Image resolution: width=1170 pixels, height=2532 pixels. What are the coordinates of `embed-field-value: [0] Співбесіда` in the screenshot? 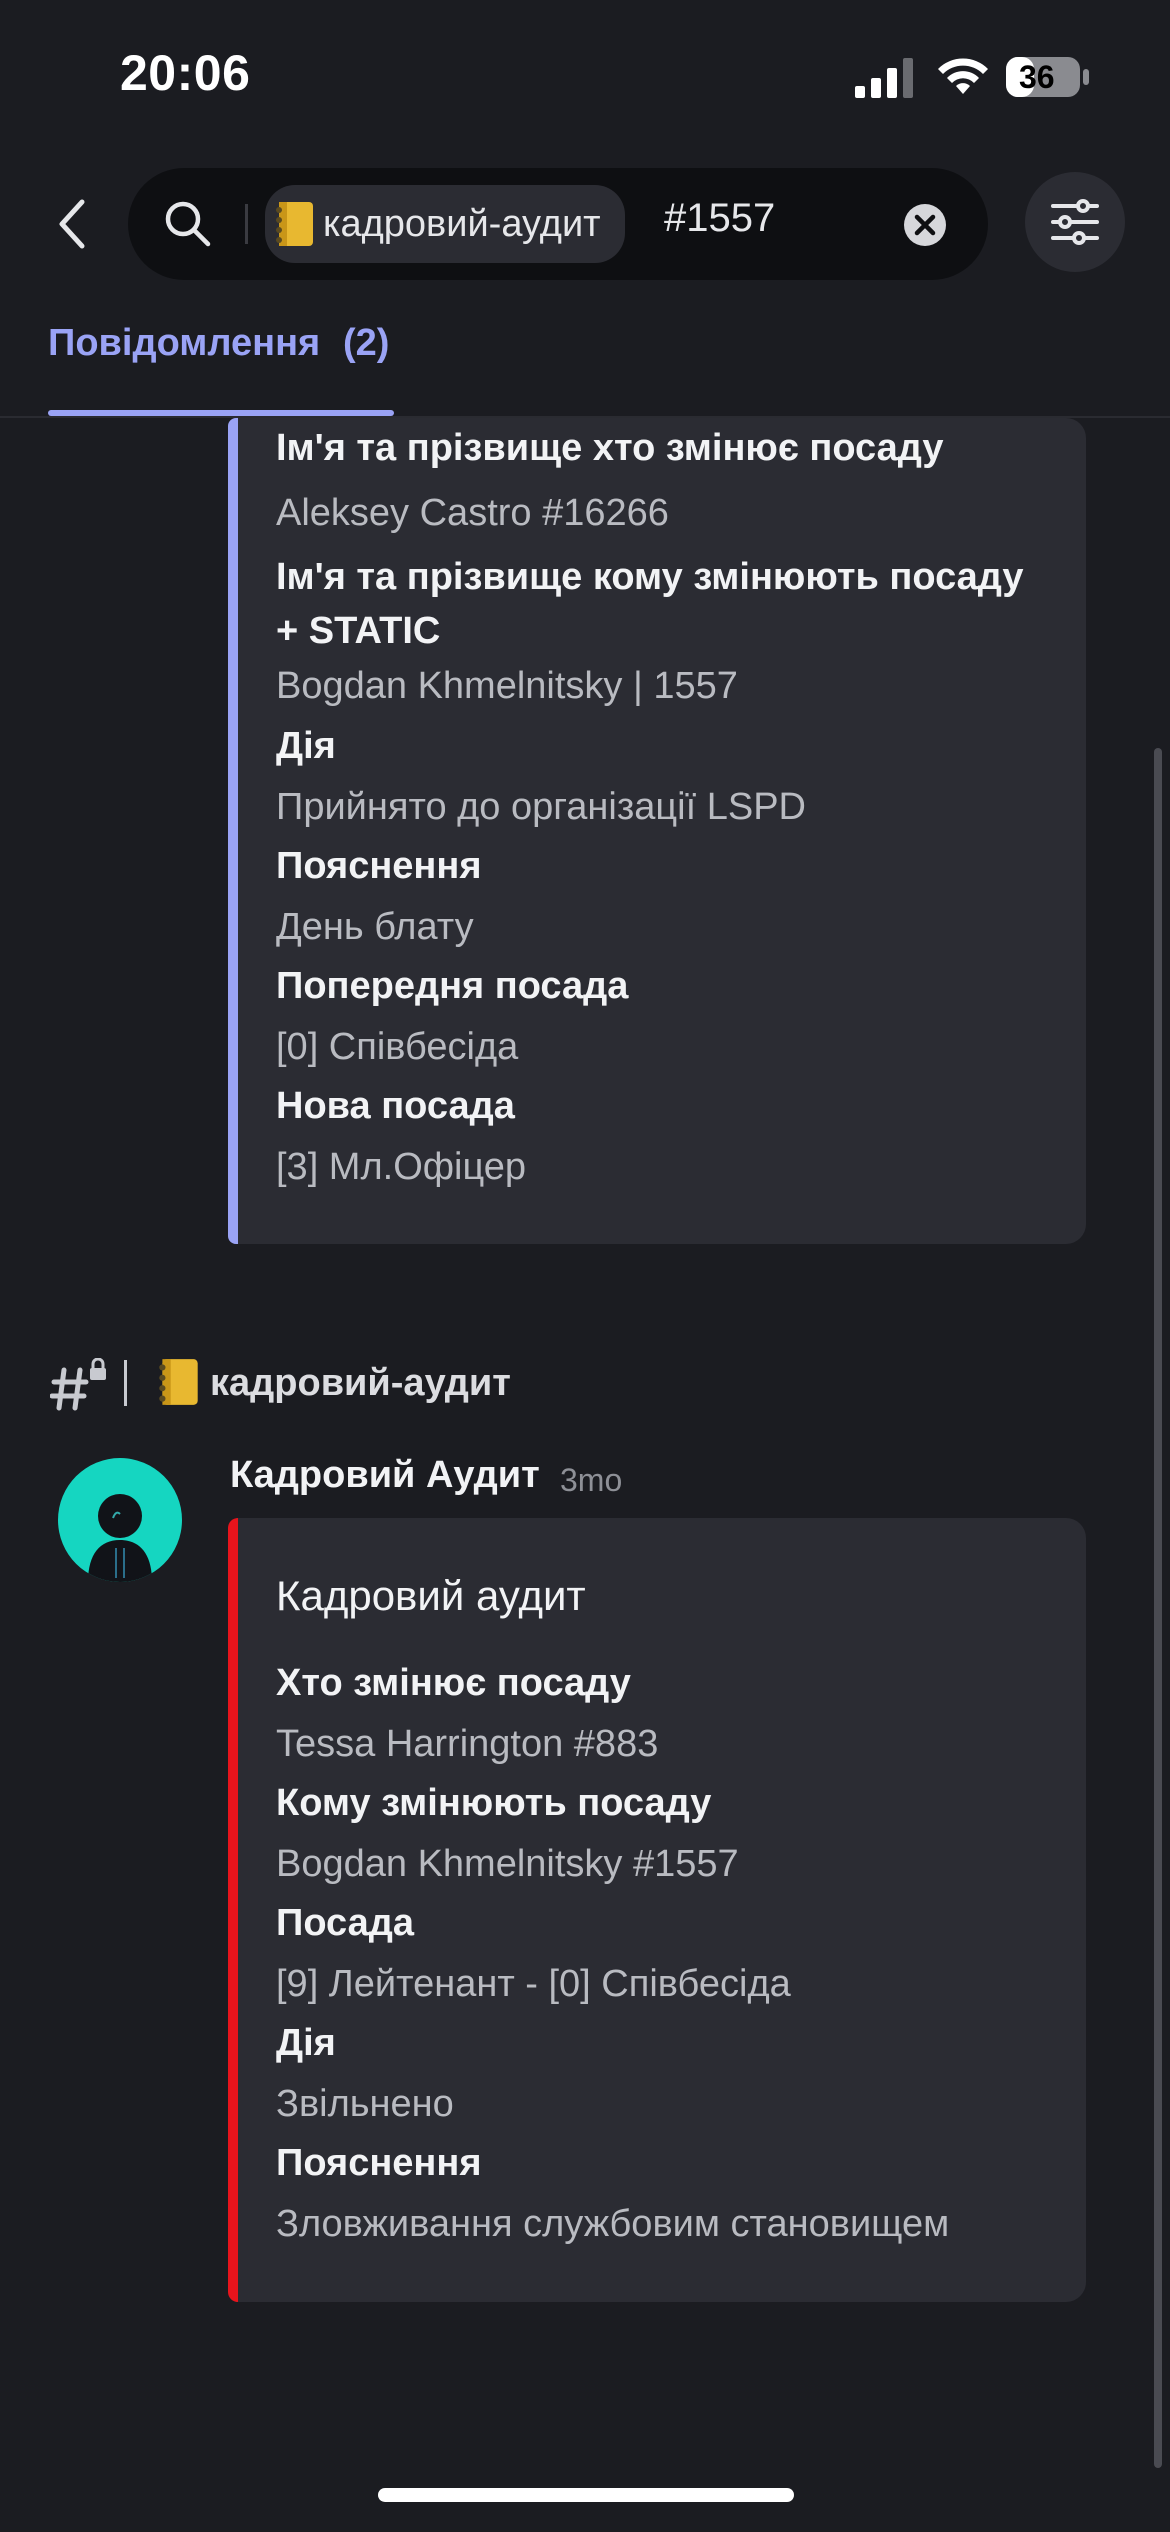 It's located at (397, 1047).